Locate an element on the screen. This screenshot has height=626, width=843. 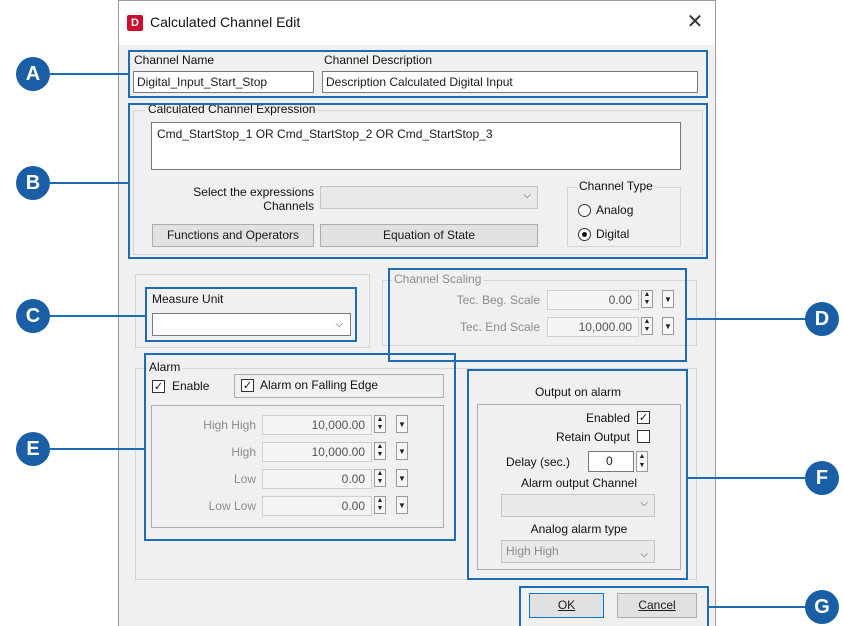
callout-box-f is located at coordinates (577, 474).